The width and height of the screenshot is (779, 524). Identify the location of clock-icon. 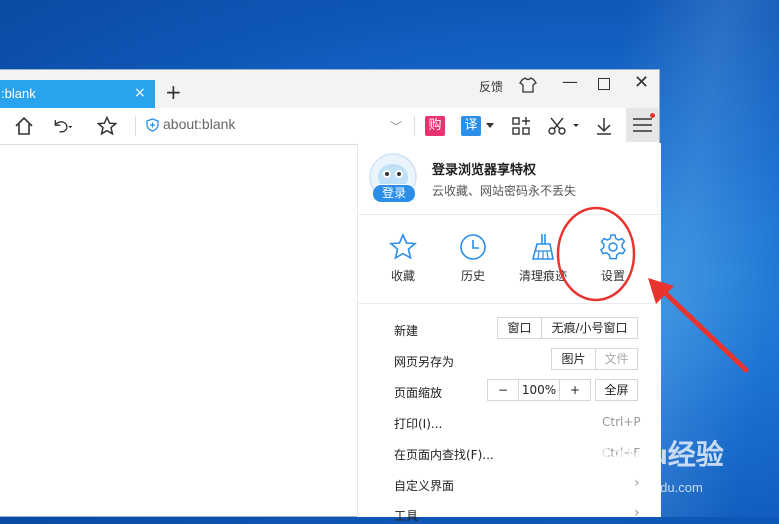
(473, 247).